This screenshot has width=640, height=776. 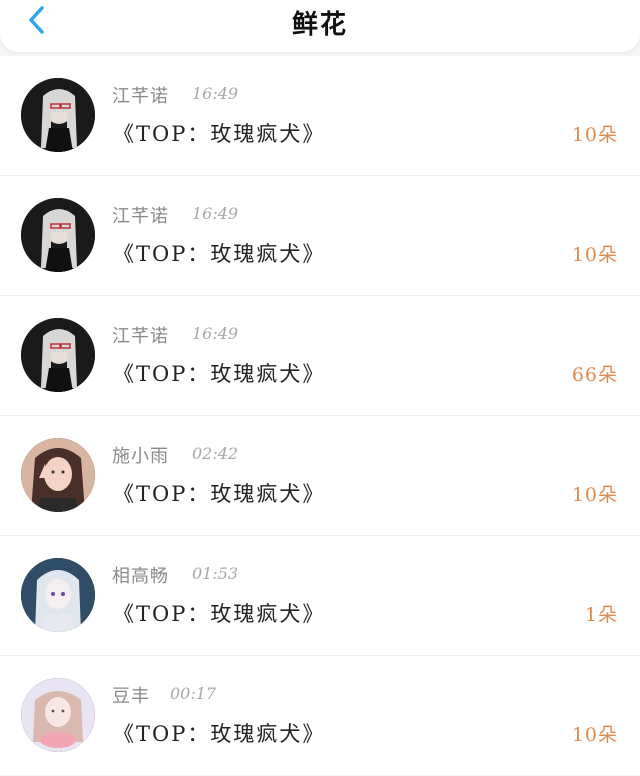 What do you see at coordinates (215, 573) in the screenshot?
I see `send-time: 01:53` at bounding box center [215, 573].